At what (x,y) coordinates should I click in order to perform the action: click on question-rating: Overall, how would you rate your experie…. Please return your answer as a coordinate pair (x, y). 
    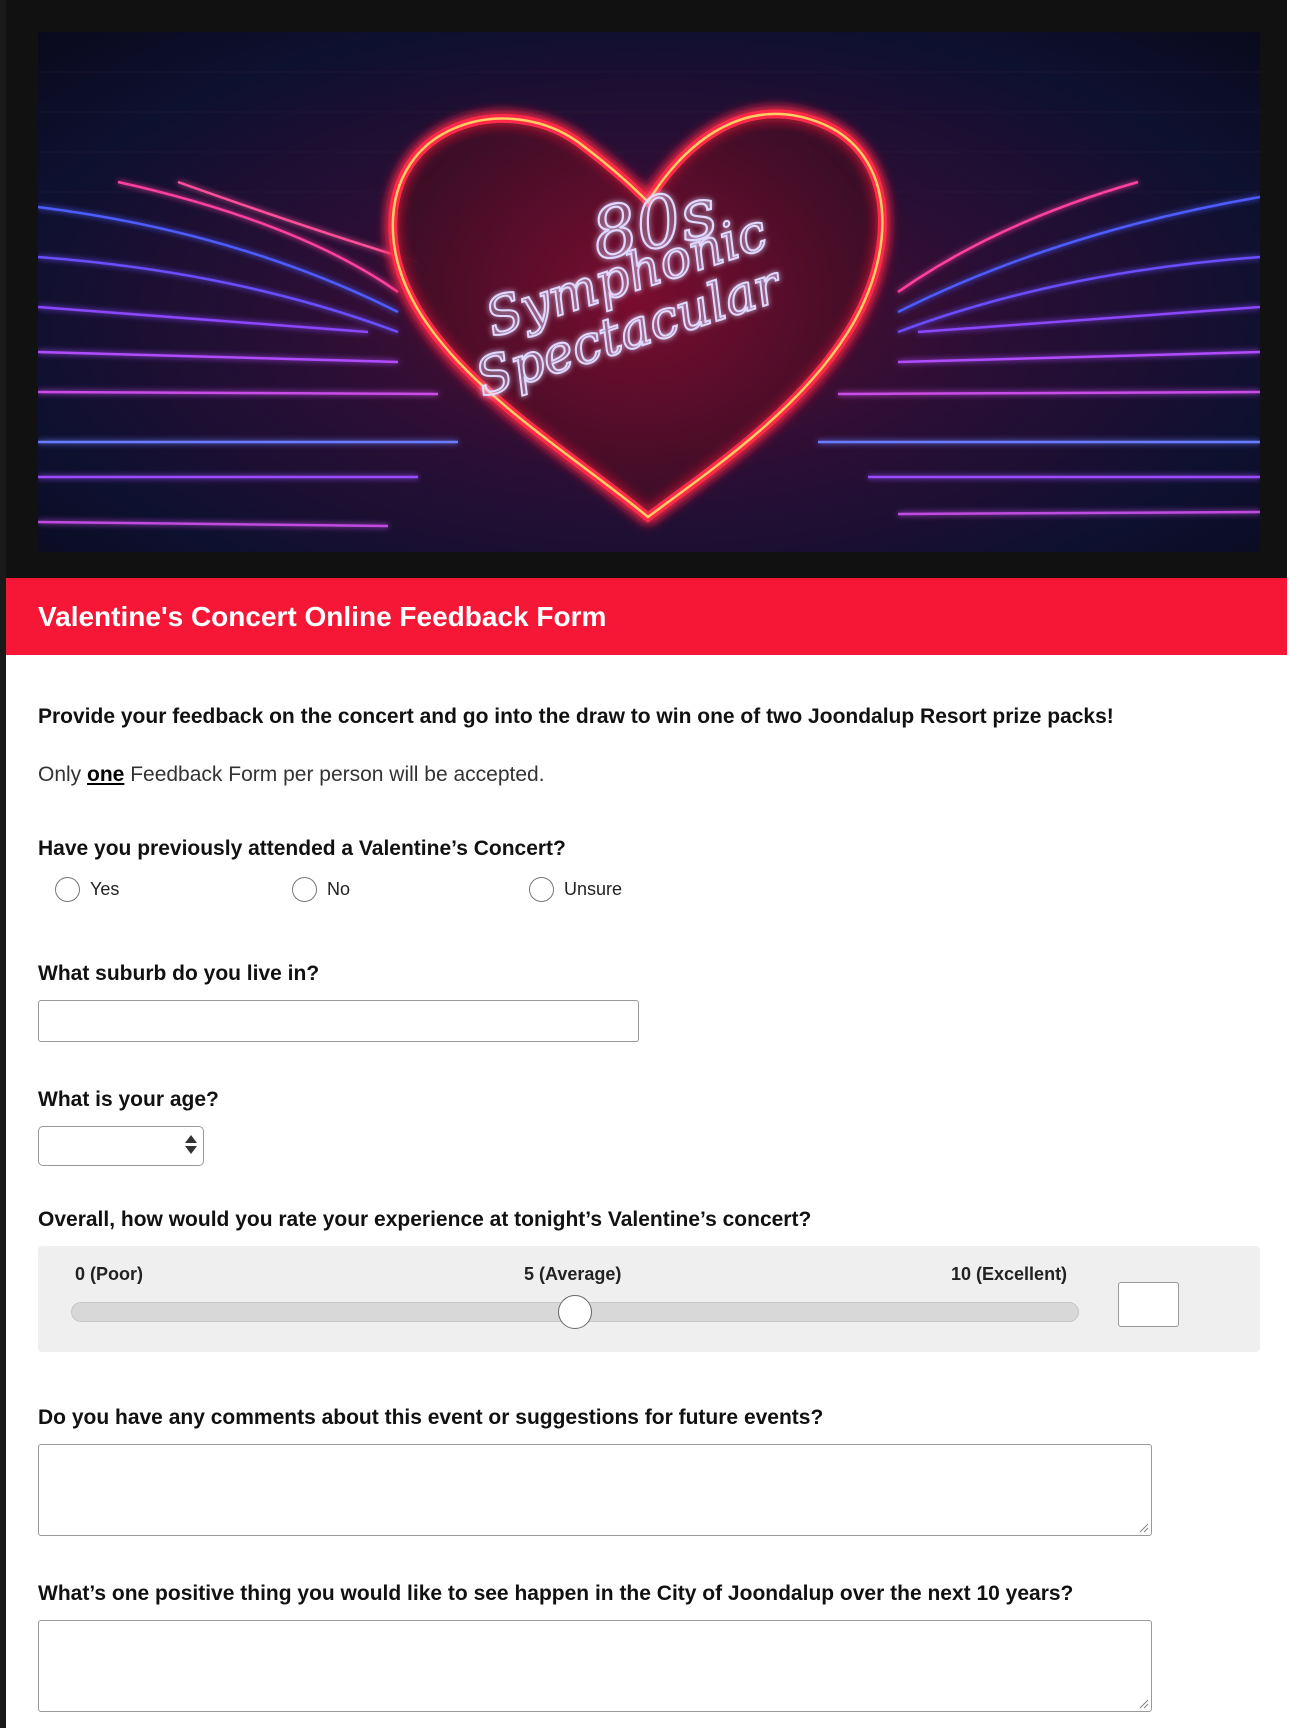
    Looking at the image, I should click on (425, 1219).